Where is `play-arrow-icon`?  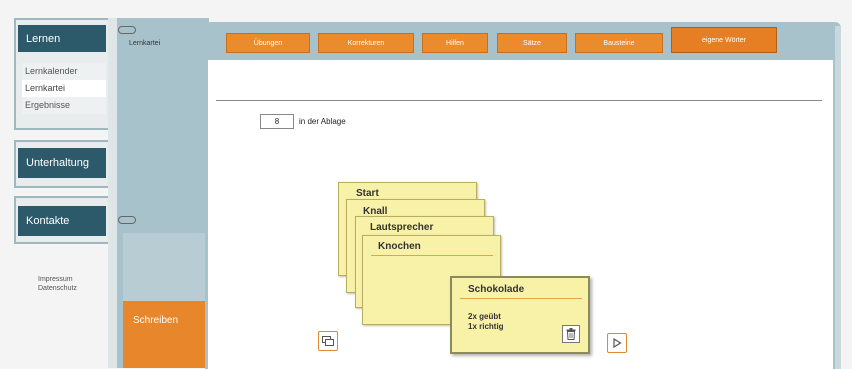
play-arrow-icon is located at coordinates (617, 343).